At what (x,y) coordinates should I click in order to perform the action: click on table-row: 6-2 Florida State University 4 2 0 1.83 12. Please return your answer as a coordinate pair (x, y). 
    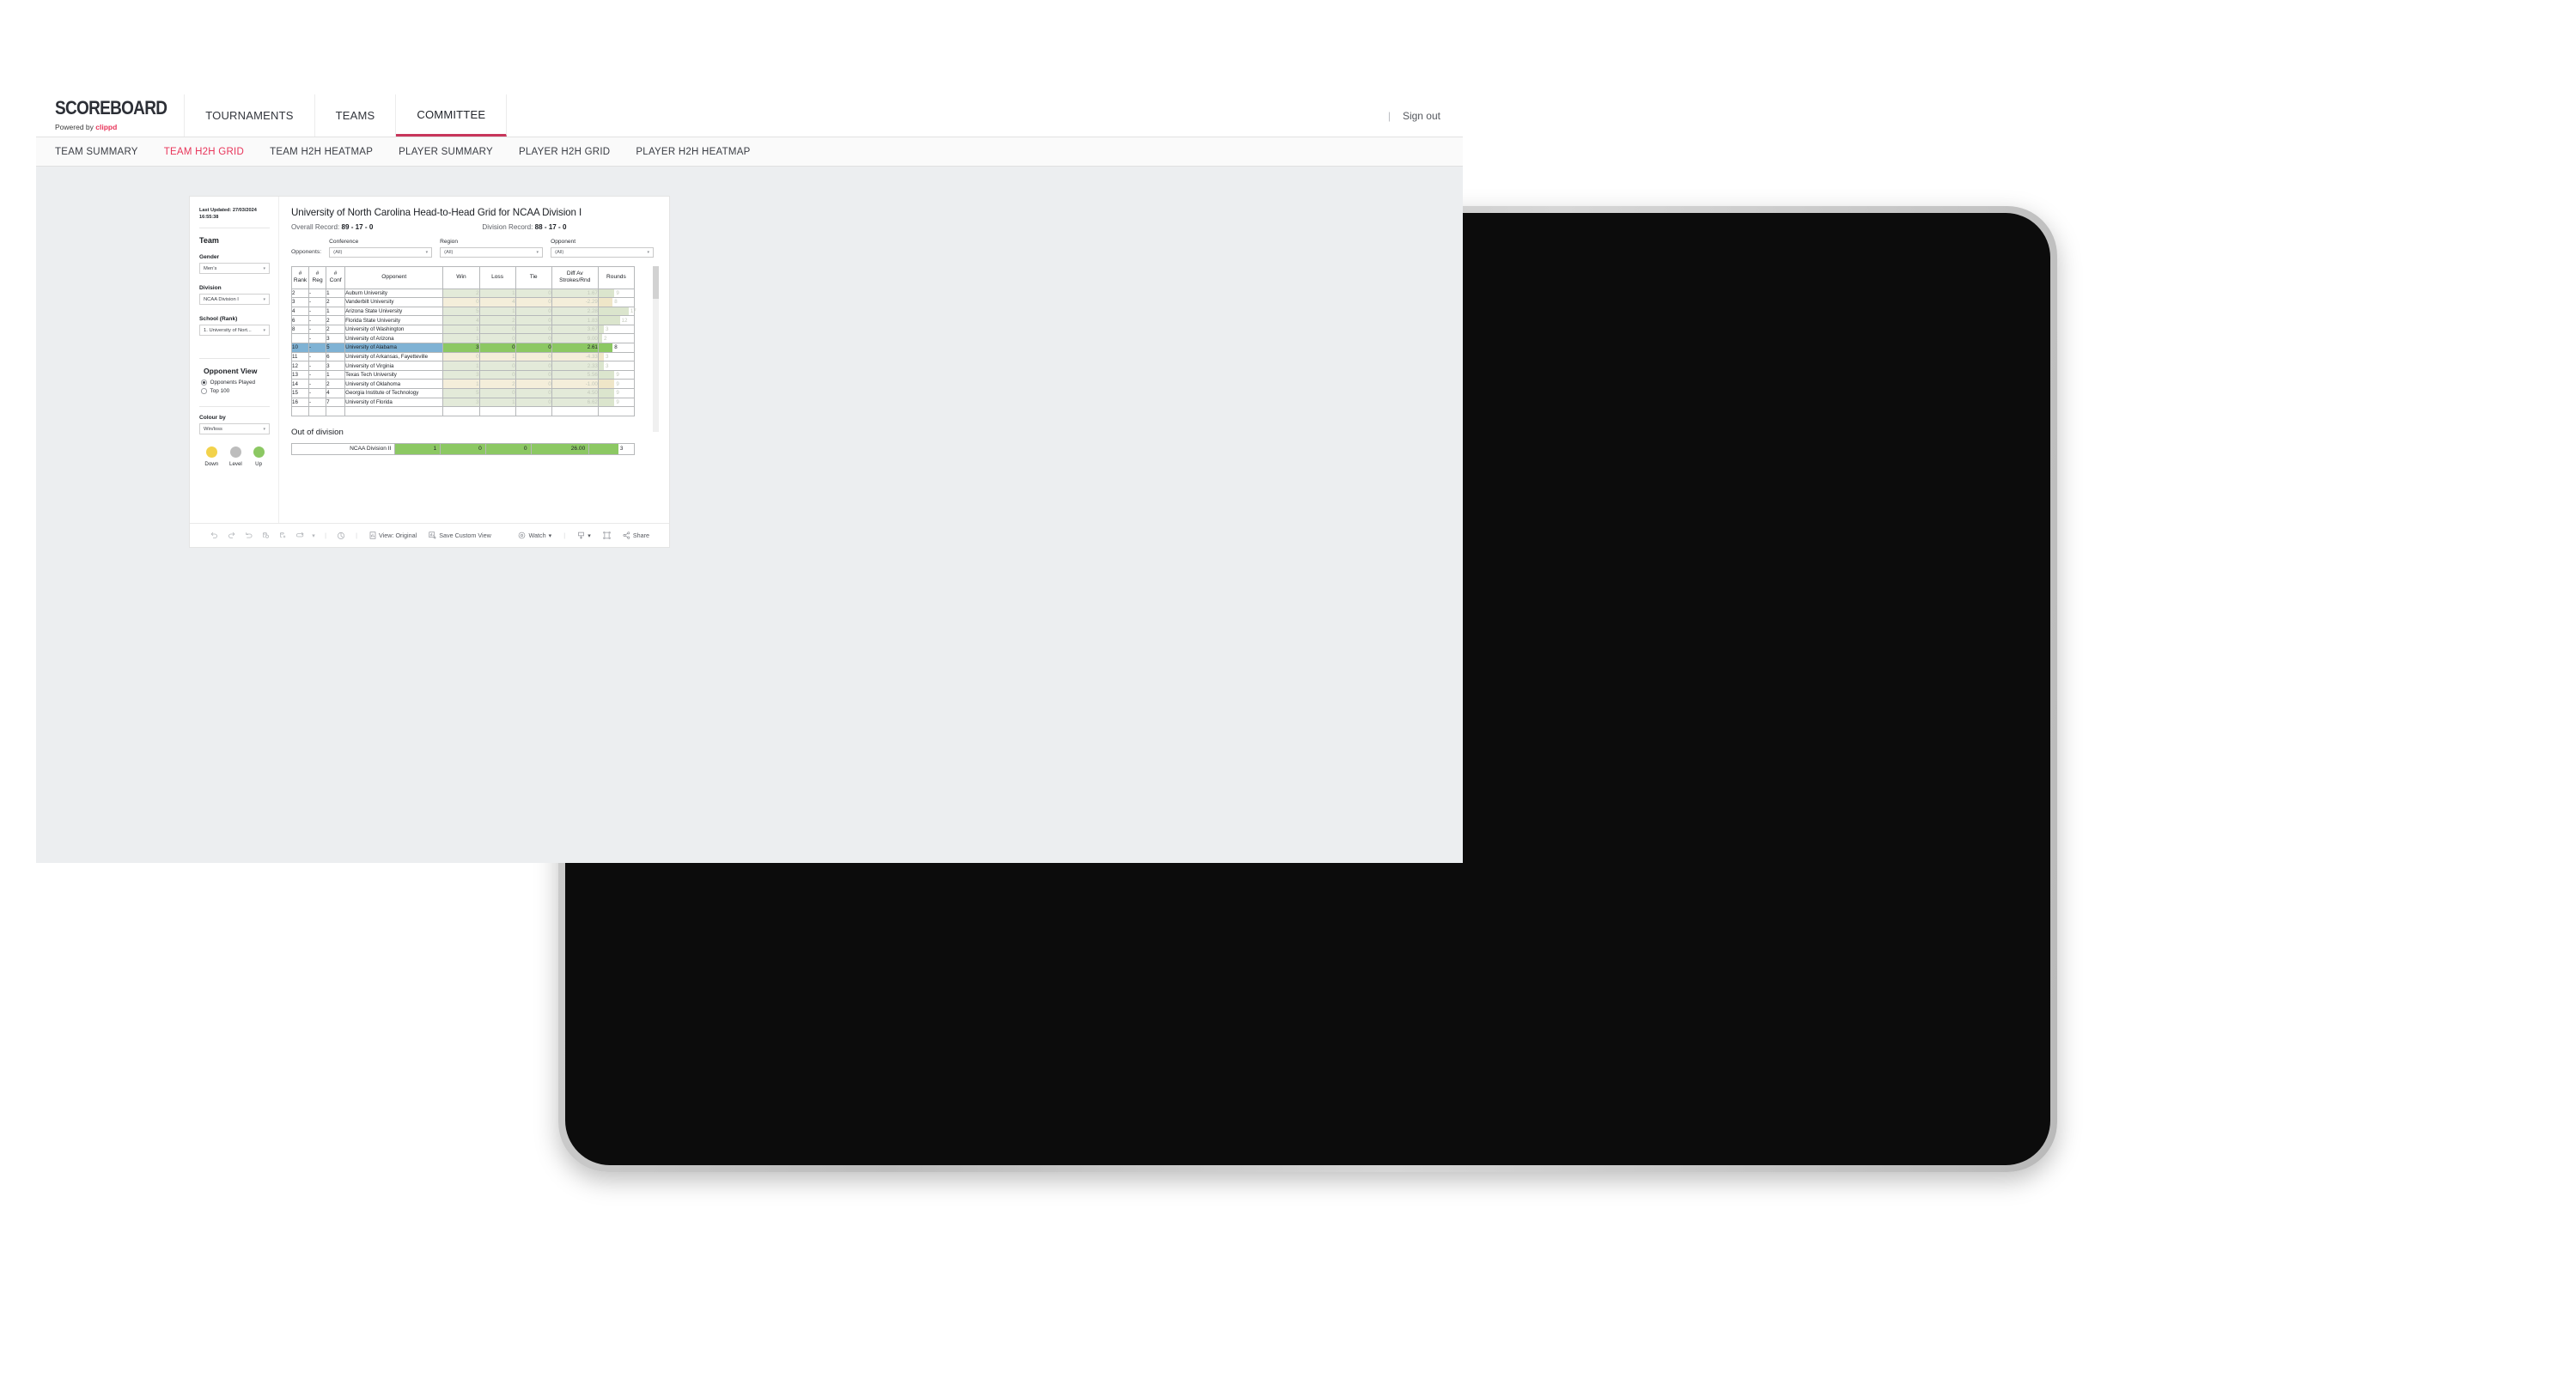
    Looking at the image, I should click on (463, 320).